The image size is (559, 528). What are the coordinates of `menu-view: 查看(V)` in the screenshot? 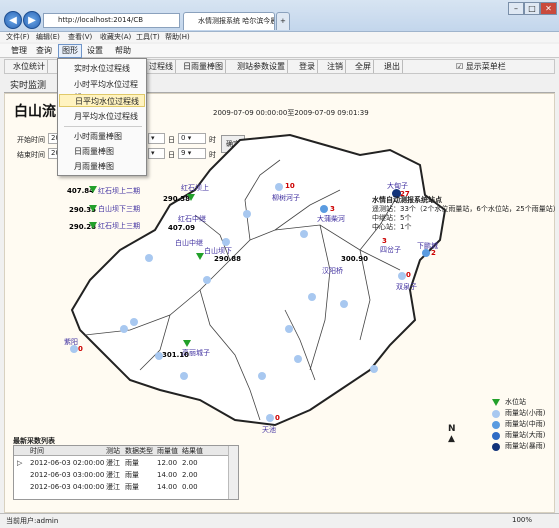 It's located at (80, 37).